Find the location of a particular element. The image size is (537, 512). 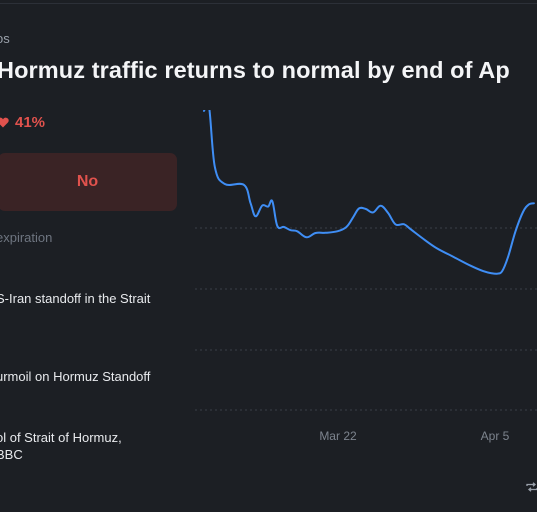

news-item: ol of Strait of Hormuz, BBC is located at coordinates (93, 446).